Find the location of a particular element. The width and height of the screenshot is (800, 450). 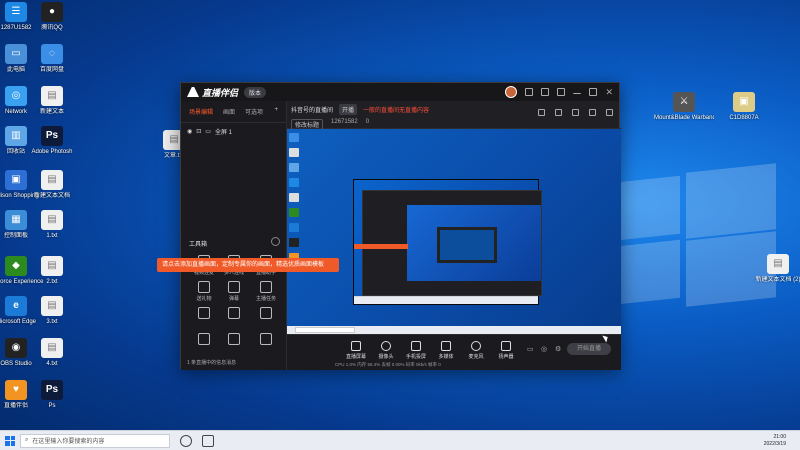

desktop-icon: ● 腾讯QQ is located at coordinates (52, 17).